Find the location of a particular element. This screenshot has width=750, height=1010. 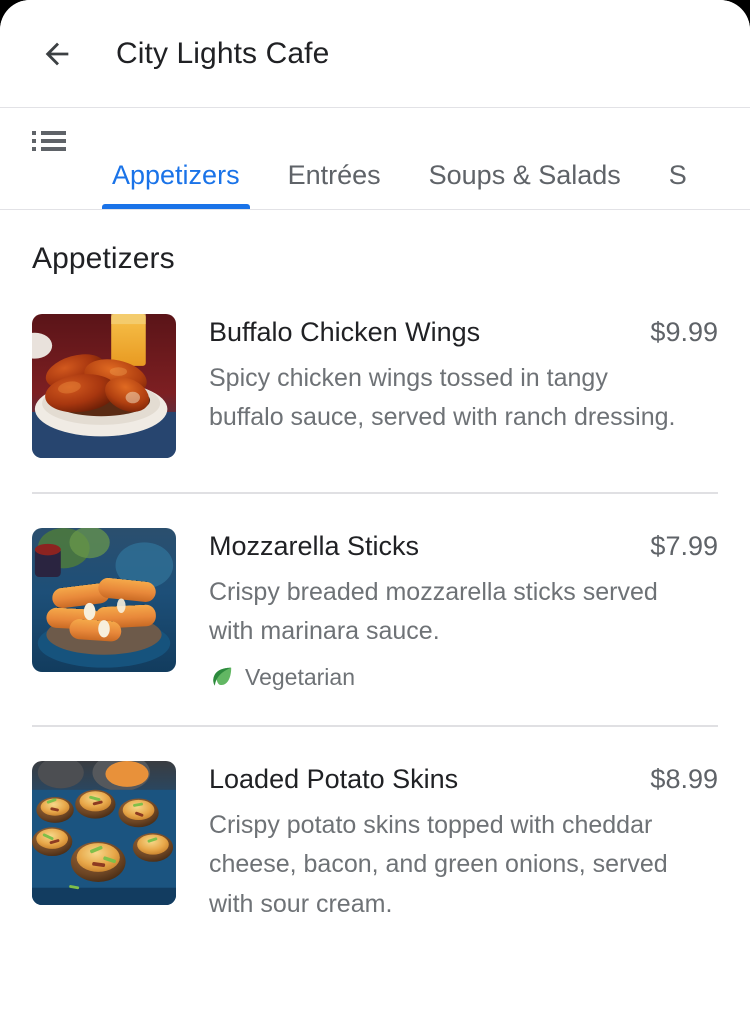

menu-item-name: Loaded Potato Skins is located at coordinates (334, 778).